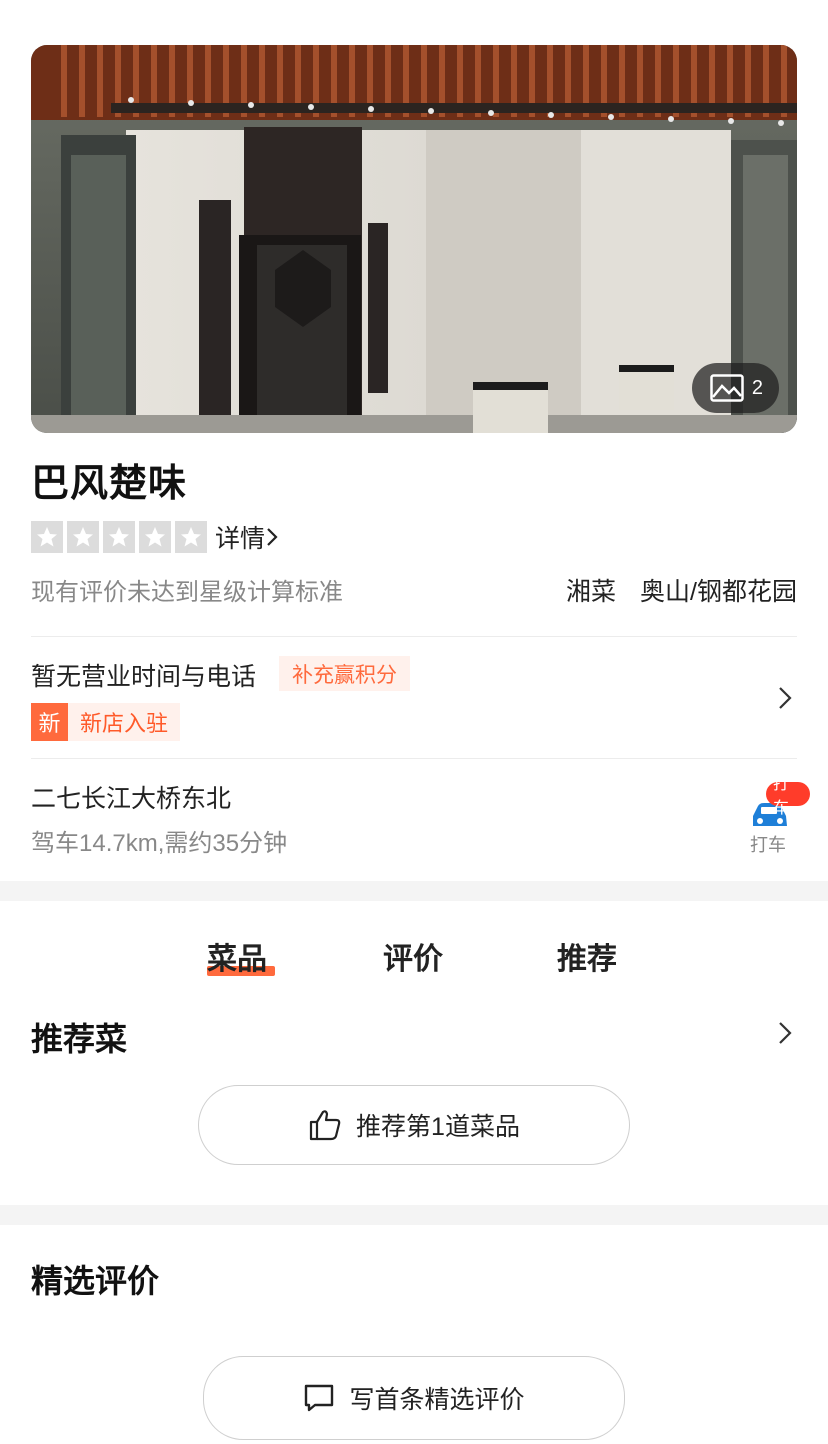 The image size is (828, 1444). Describe the element at coordinates (79, 1039) in the screenshot. I see `recommend-dishes-title: 推荐菜` at that location.